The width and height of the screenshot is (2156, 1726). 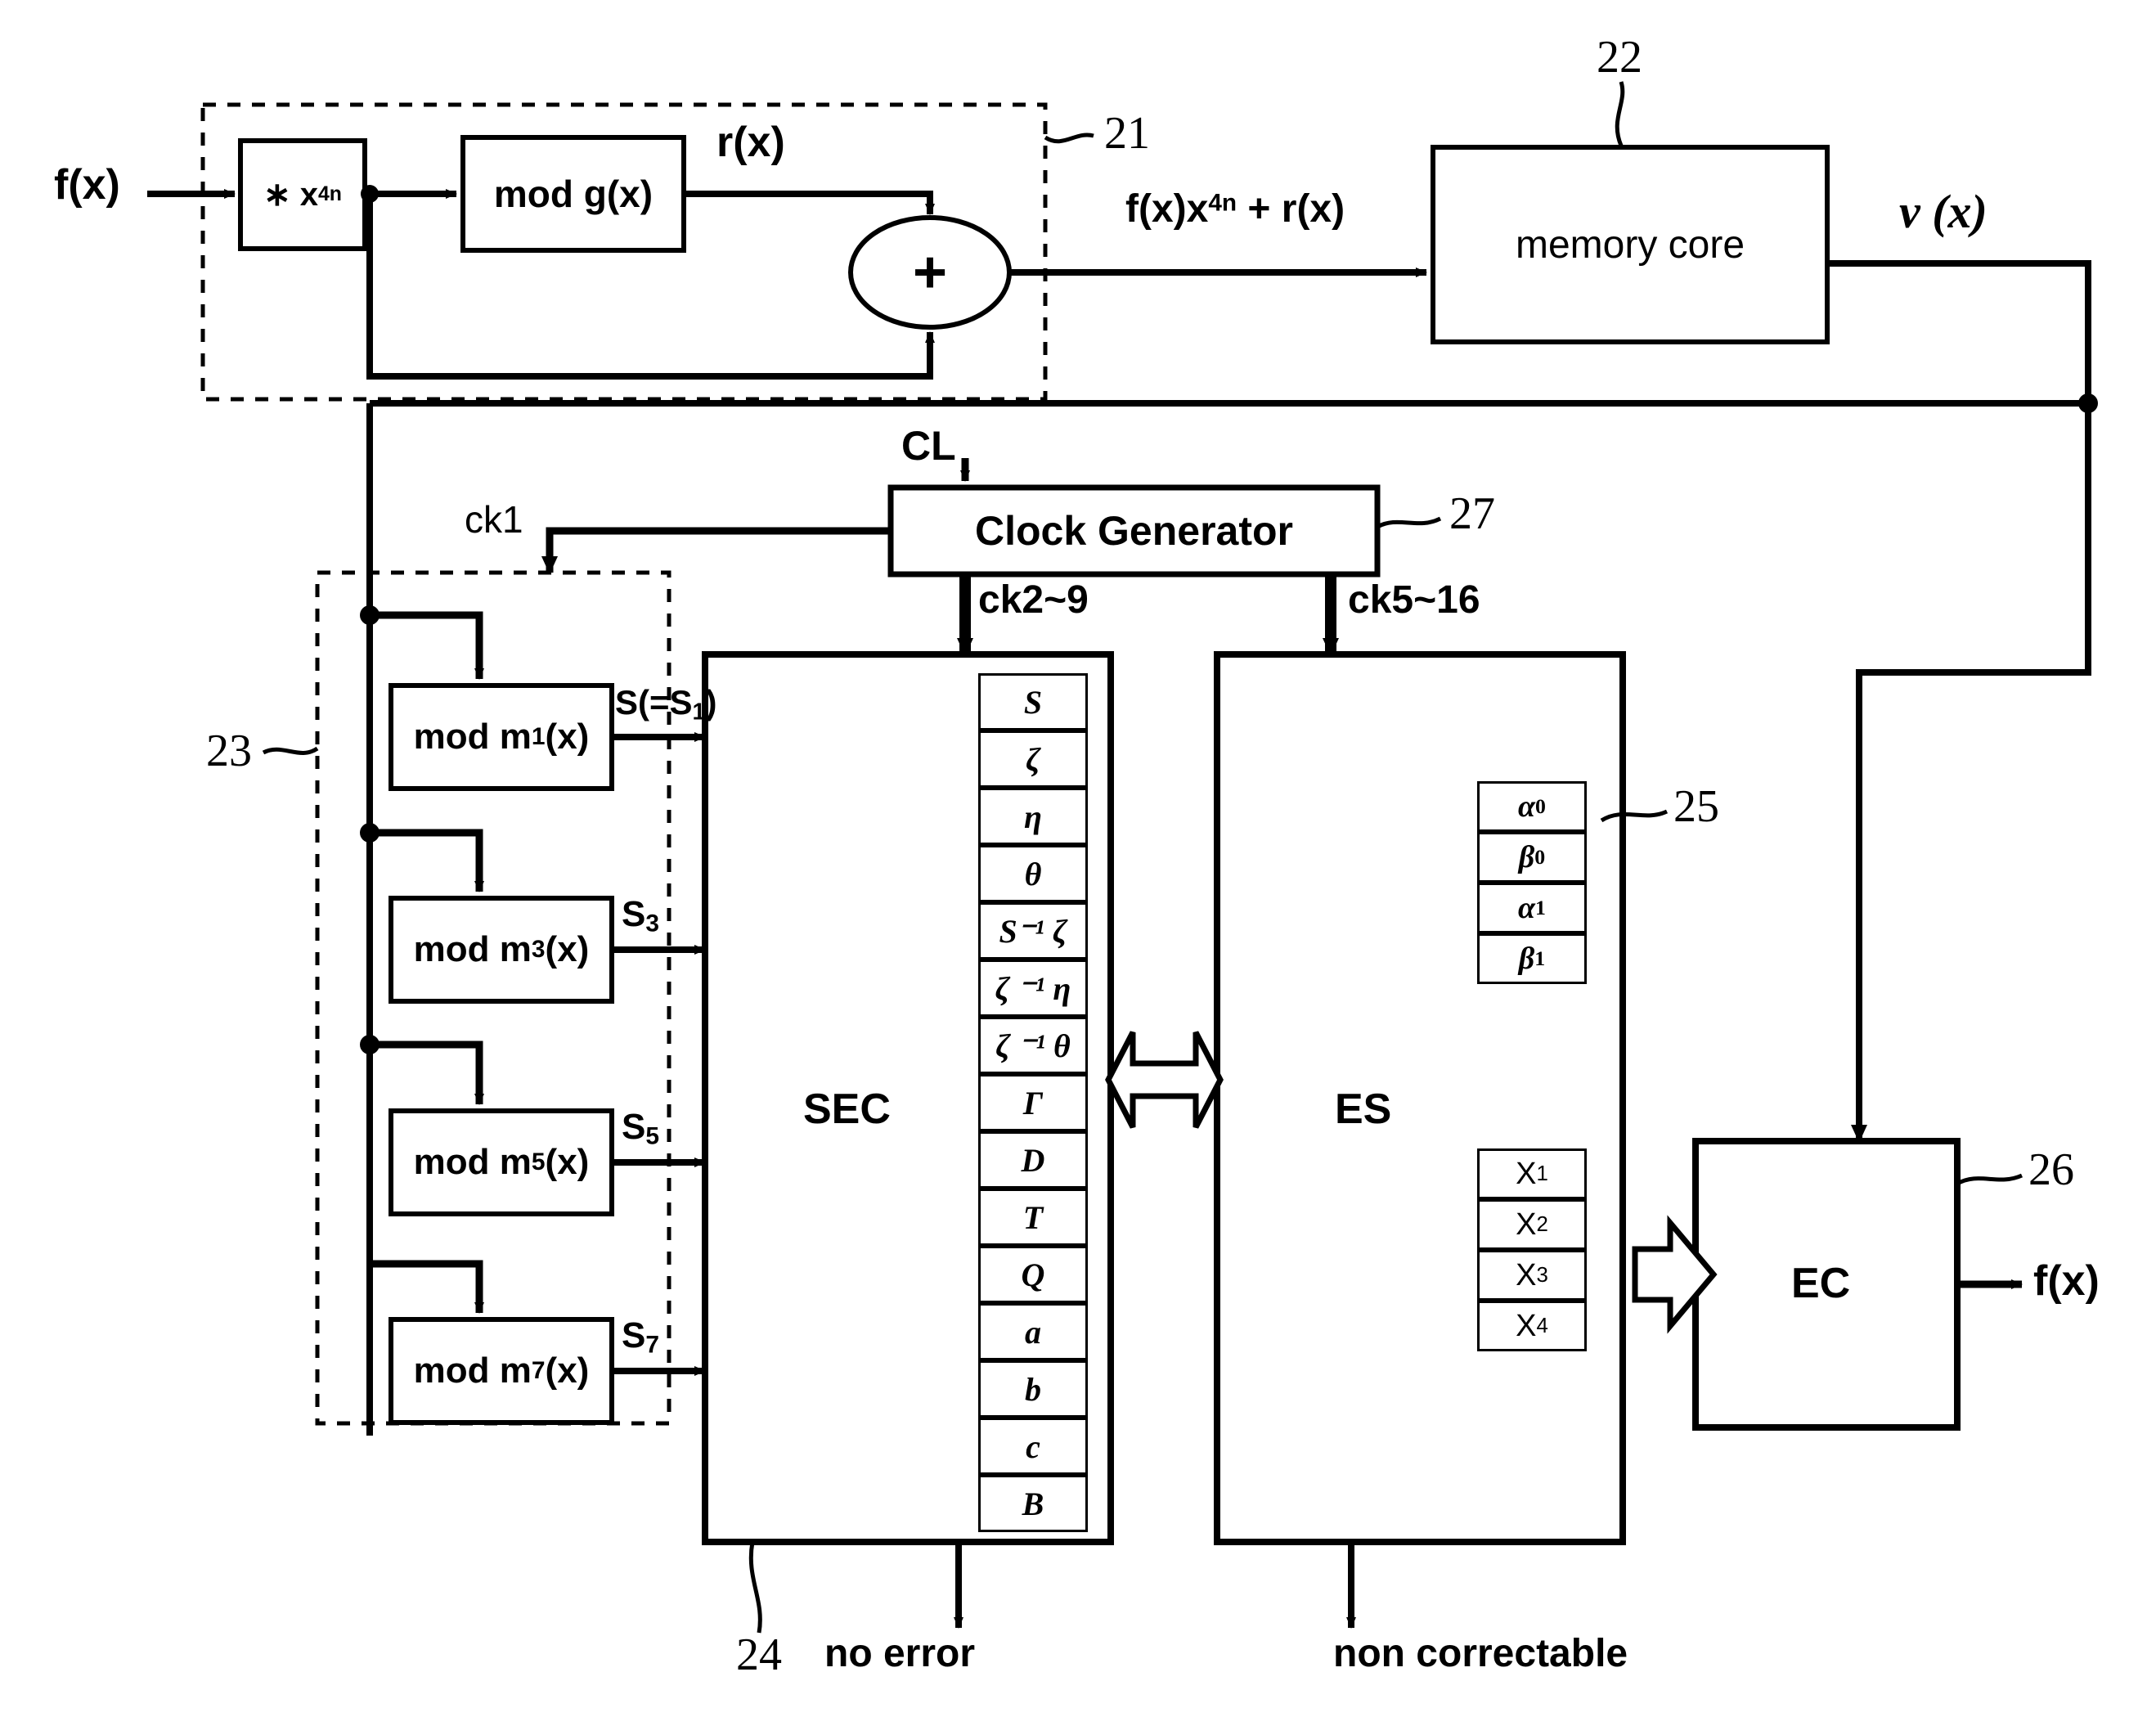 I want to click on adder-label: +, so click(x=930, y=272).